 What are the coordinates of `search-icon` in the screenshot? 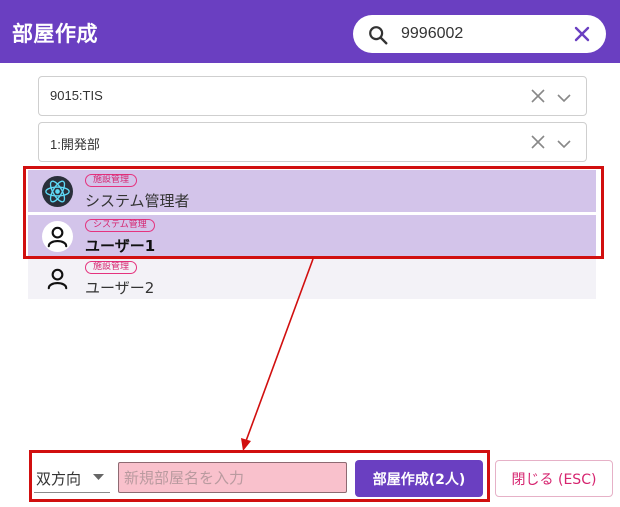 It's located at (378, 35).